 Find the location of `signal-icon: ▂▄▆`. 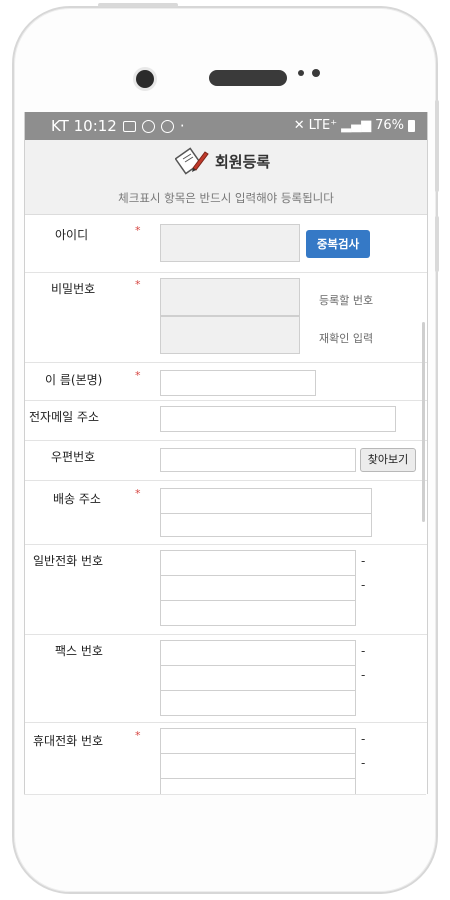

signal-icon: ▂▄▆ is located at coordinates (356, 125).